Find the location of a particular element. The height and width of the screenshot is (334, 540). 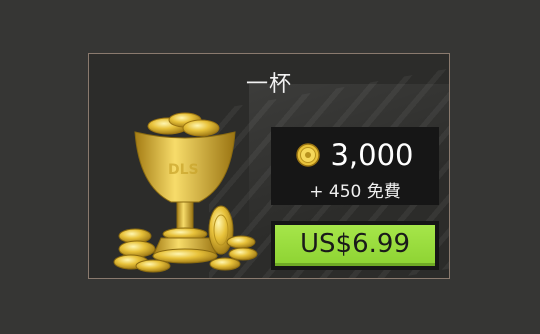

price-label: US$6.99 is located at coordinates (355, 245).